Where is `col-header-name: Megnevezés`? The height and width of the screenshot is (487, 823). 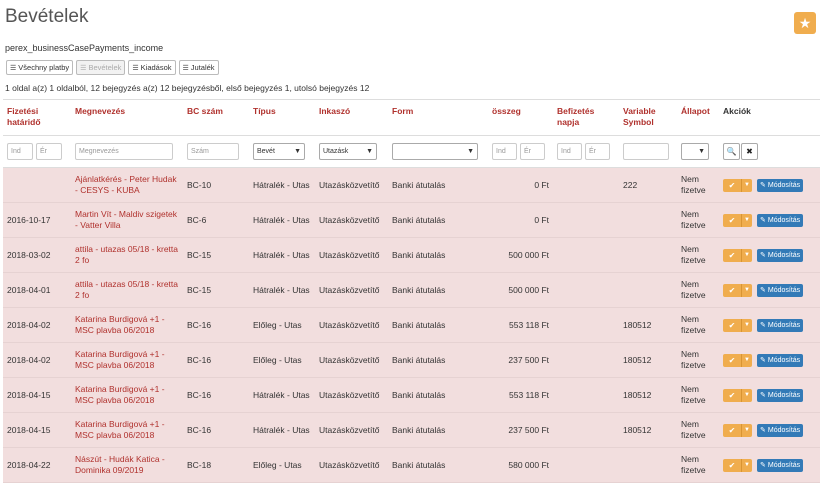 col-header-name: Megnevezés is located at coordinates (127, 117).